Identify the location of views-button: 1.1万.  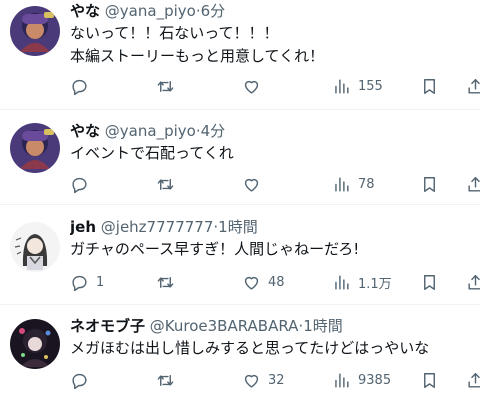
(362, 282).